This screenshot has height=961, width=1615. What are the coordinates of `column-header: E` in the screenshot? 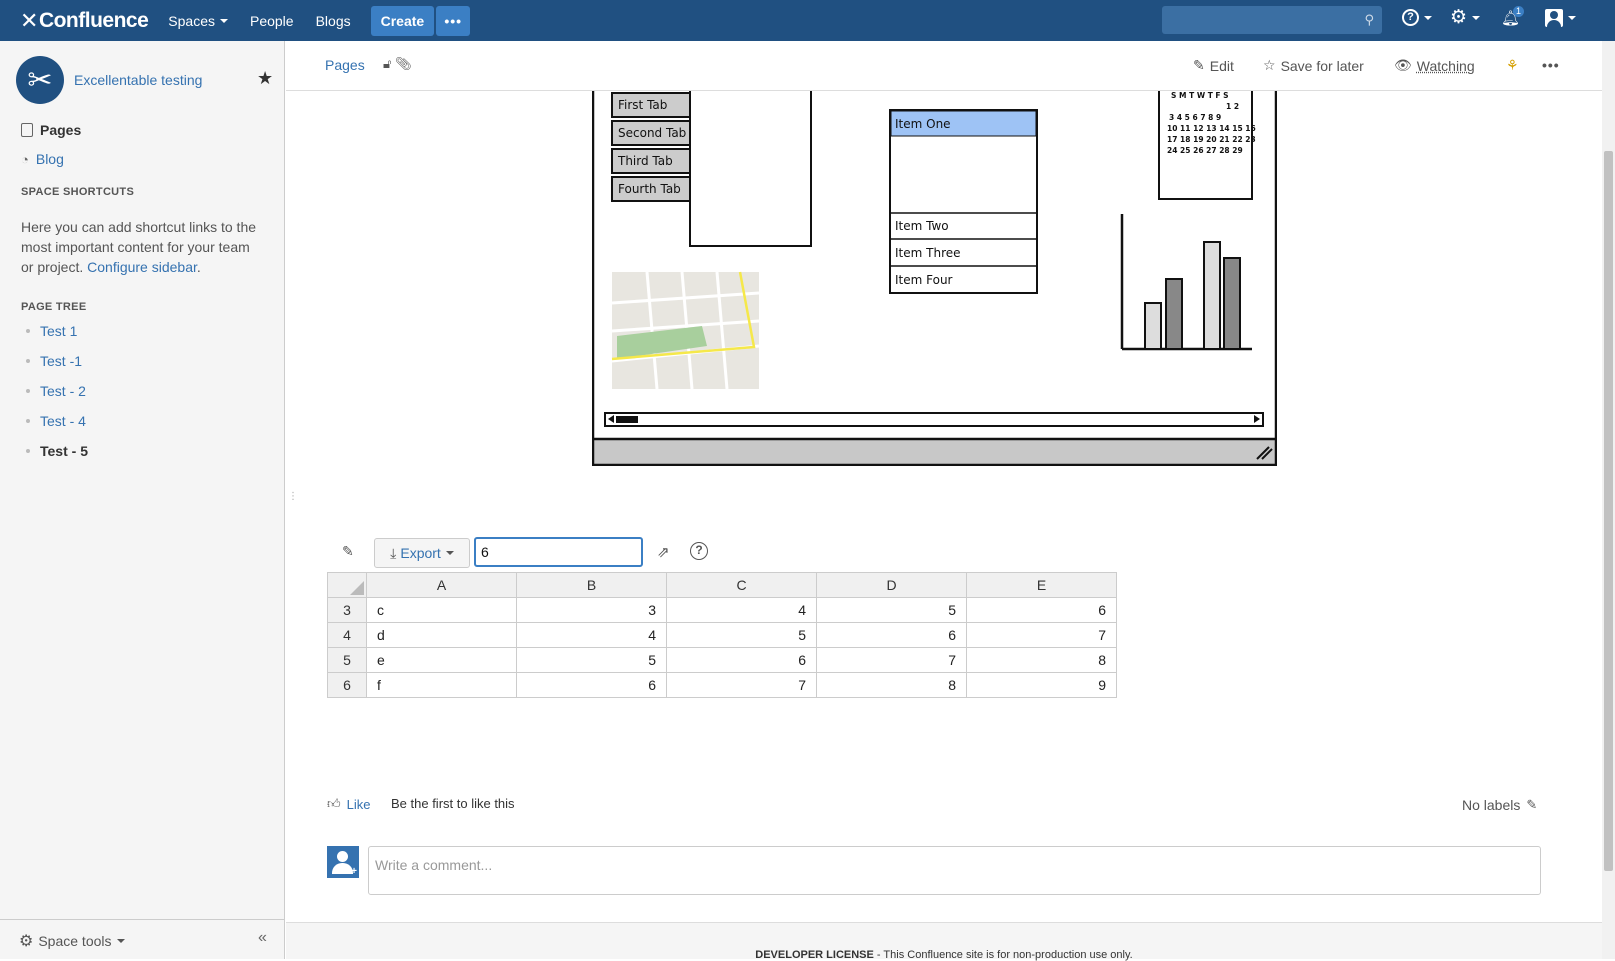 It's located at (1042, 585).